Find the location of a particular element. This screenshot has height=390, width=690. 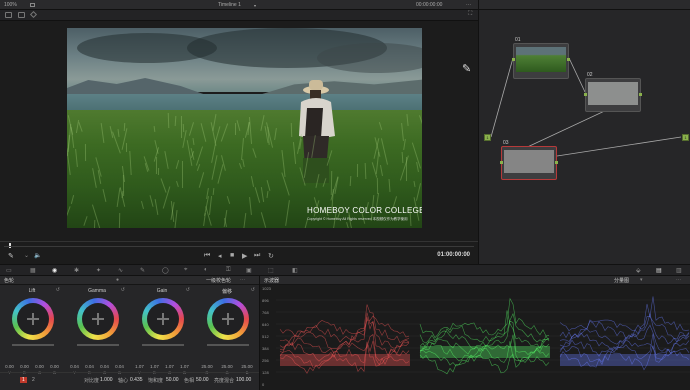

fullscreen-icon: ⛶ is located at coordinates (470, 14).